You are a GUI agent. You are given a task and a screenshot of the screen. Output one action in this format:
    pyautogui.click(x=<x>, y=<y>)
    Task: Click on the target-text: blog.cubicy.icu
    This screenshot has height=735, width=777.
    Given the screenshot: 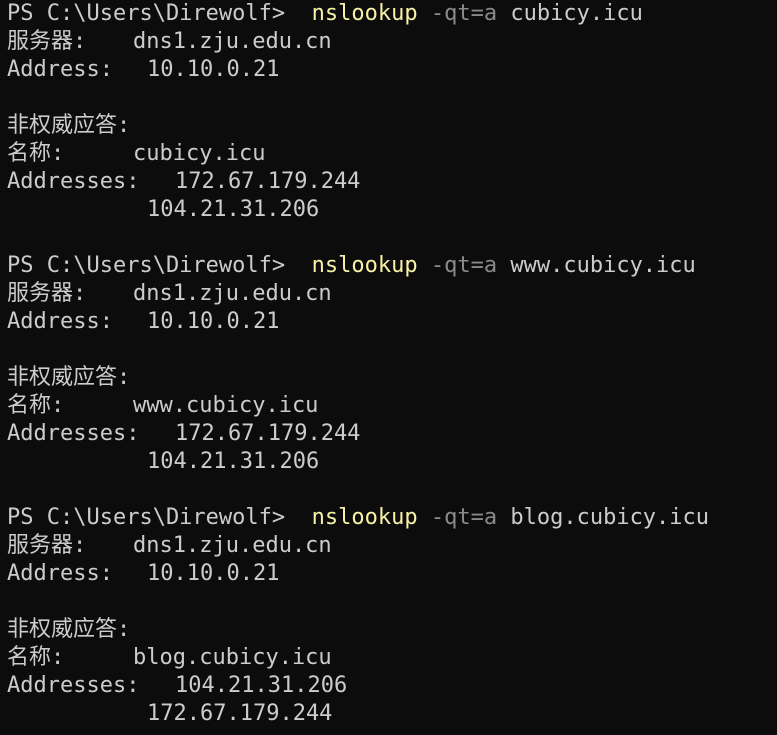 What is the action you would take?
    pyautogui.click(x=610, y=517)
    